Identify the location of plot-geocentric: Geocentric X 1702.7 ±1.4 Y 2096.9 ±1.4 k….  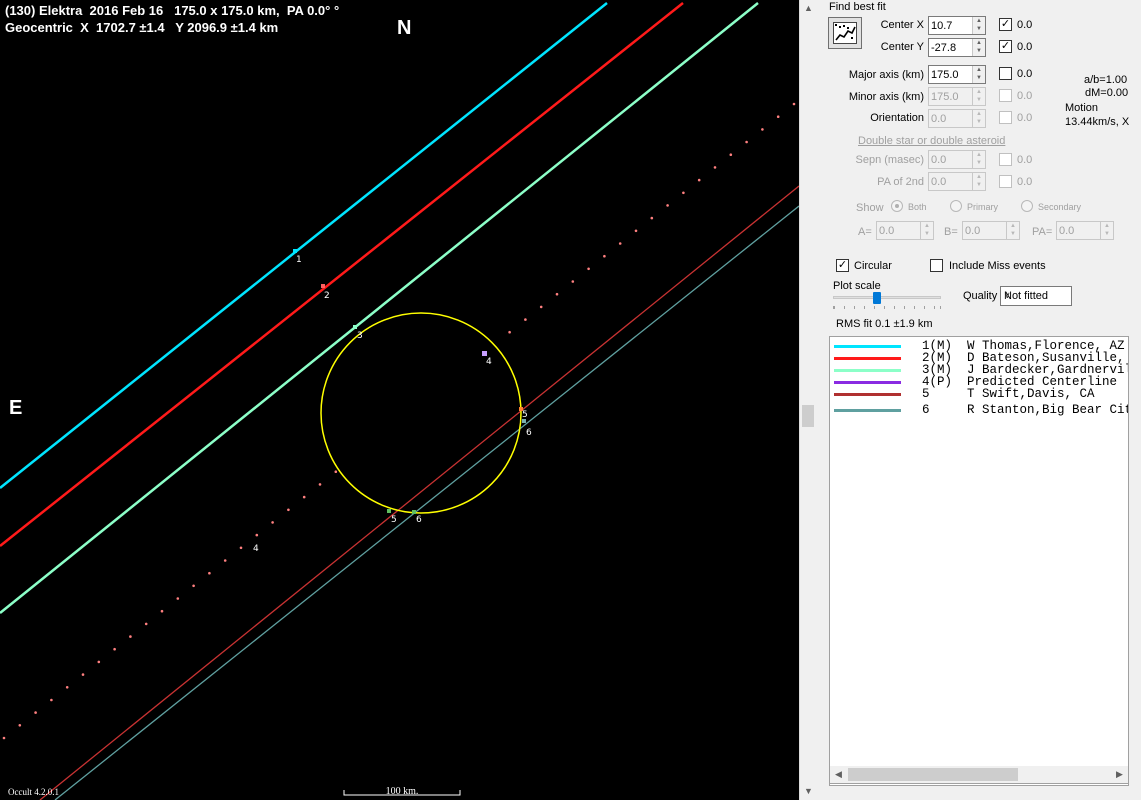
(142, 27).